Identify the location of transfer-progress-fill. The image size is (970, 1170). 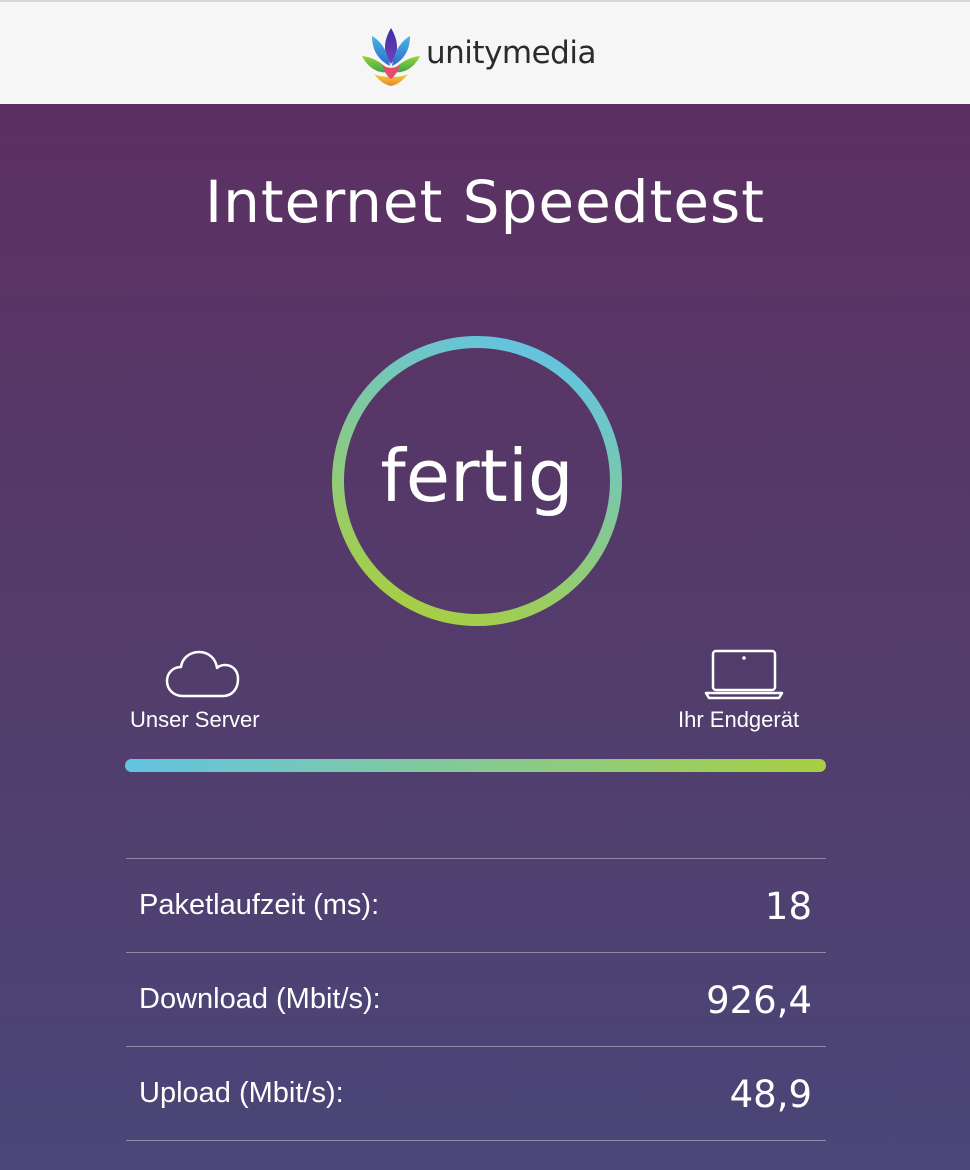
(475, 765).